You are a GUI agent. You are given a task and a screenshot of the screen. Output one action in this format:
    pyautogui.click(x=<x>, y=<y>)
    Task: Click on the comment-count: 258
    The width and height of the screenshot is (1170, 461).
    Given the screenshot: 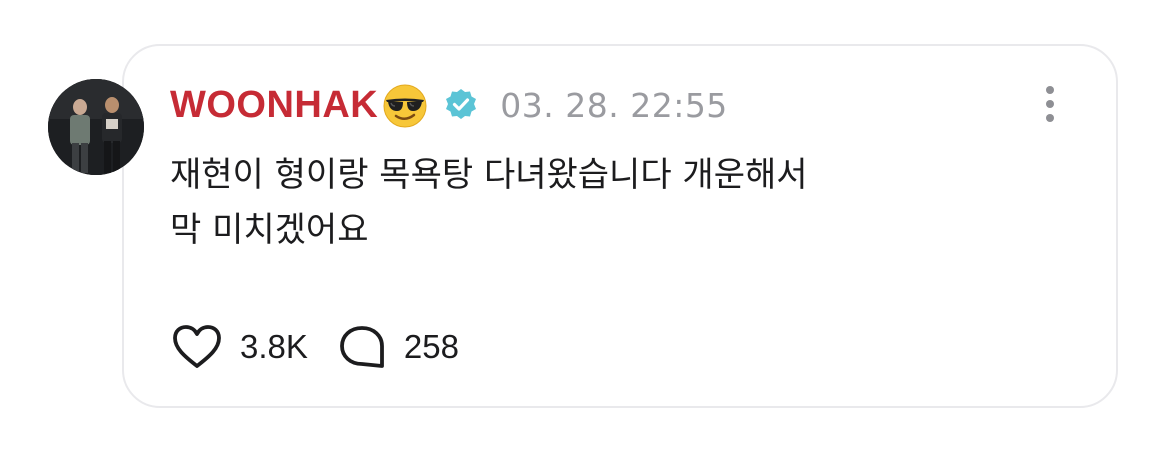 What is the action you would take?
    pyautogui.click(x=431, y=346)
    